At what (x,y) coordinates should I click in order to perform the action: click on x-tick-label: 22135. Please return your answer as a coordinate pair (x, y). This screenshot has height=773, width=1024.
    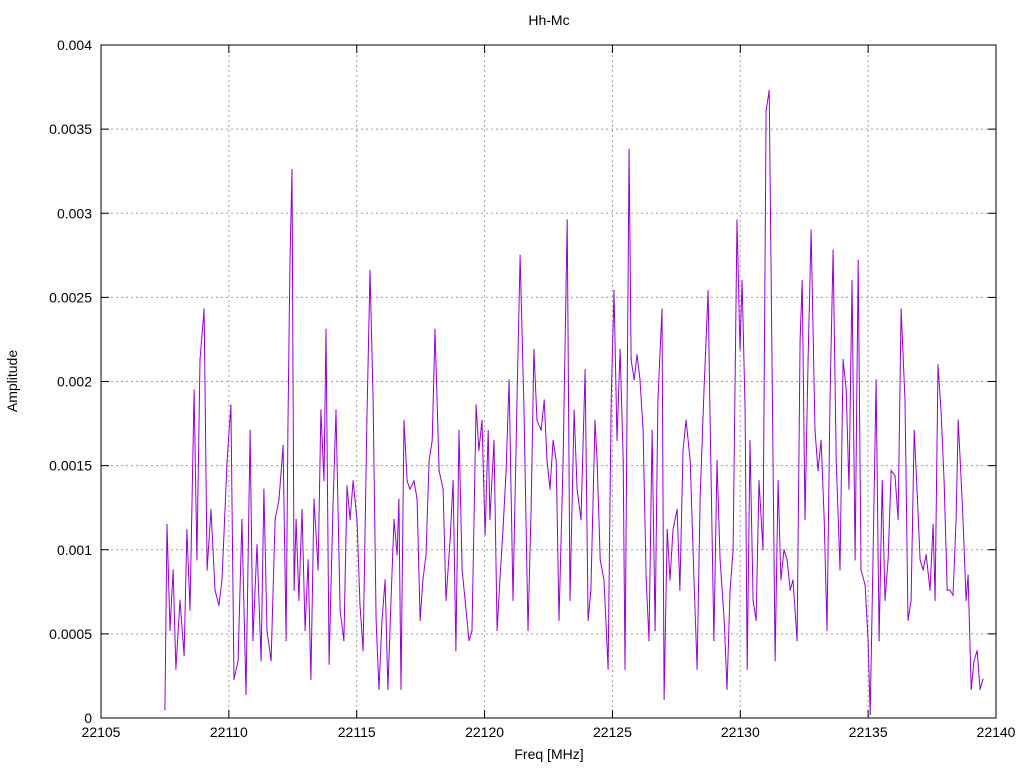
    Looking at the image, I should click on (868, 732).